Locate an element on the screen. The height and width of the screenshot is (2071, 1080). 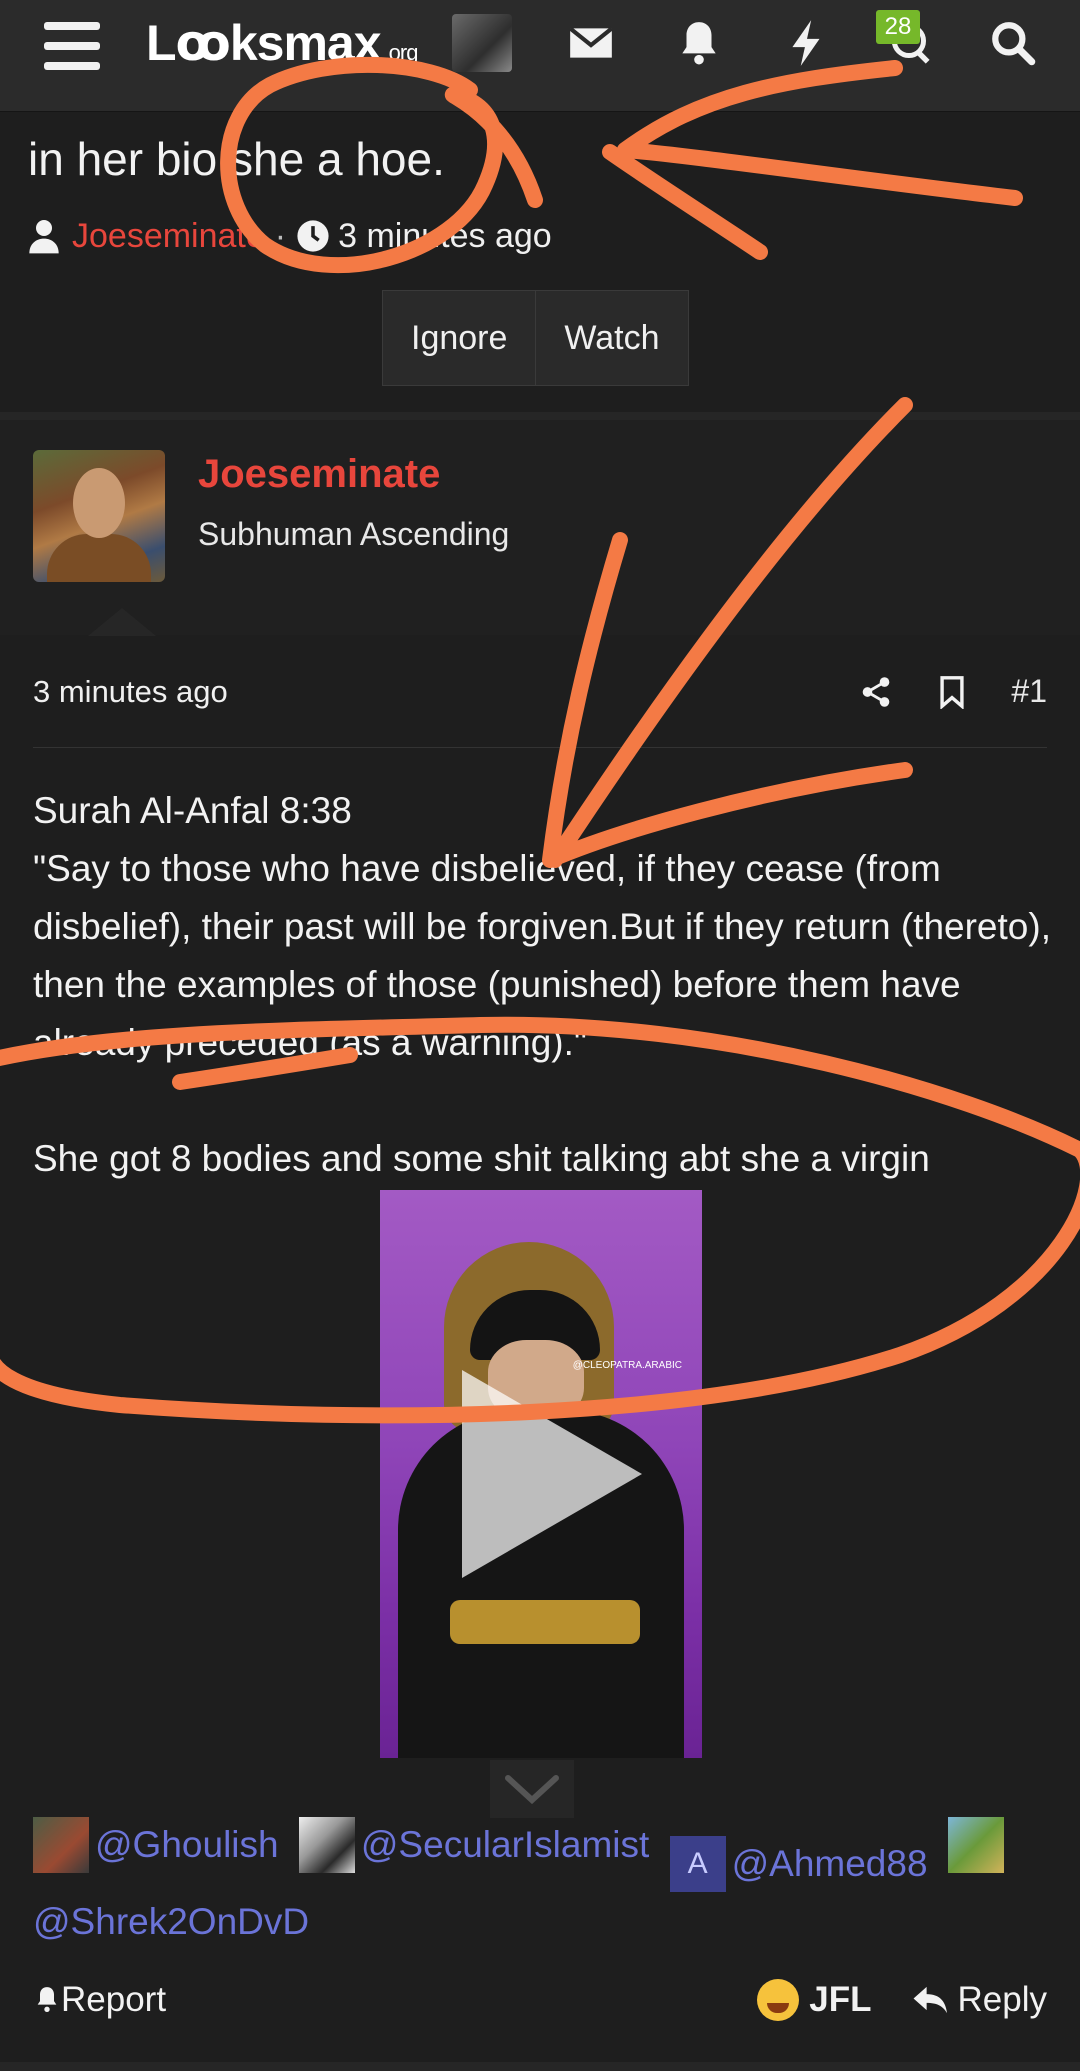
envelope-icon is located at coordinates (591, 43).